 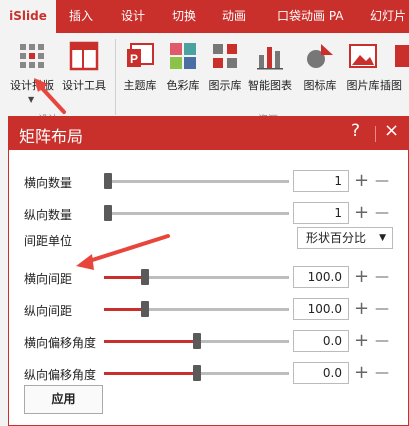 I want to click on dialog-title-bar: 矩阵布局 ? ×, so click(x=208, y=133).